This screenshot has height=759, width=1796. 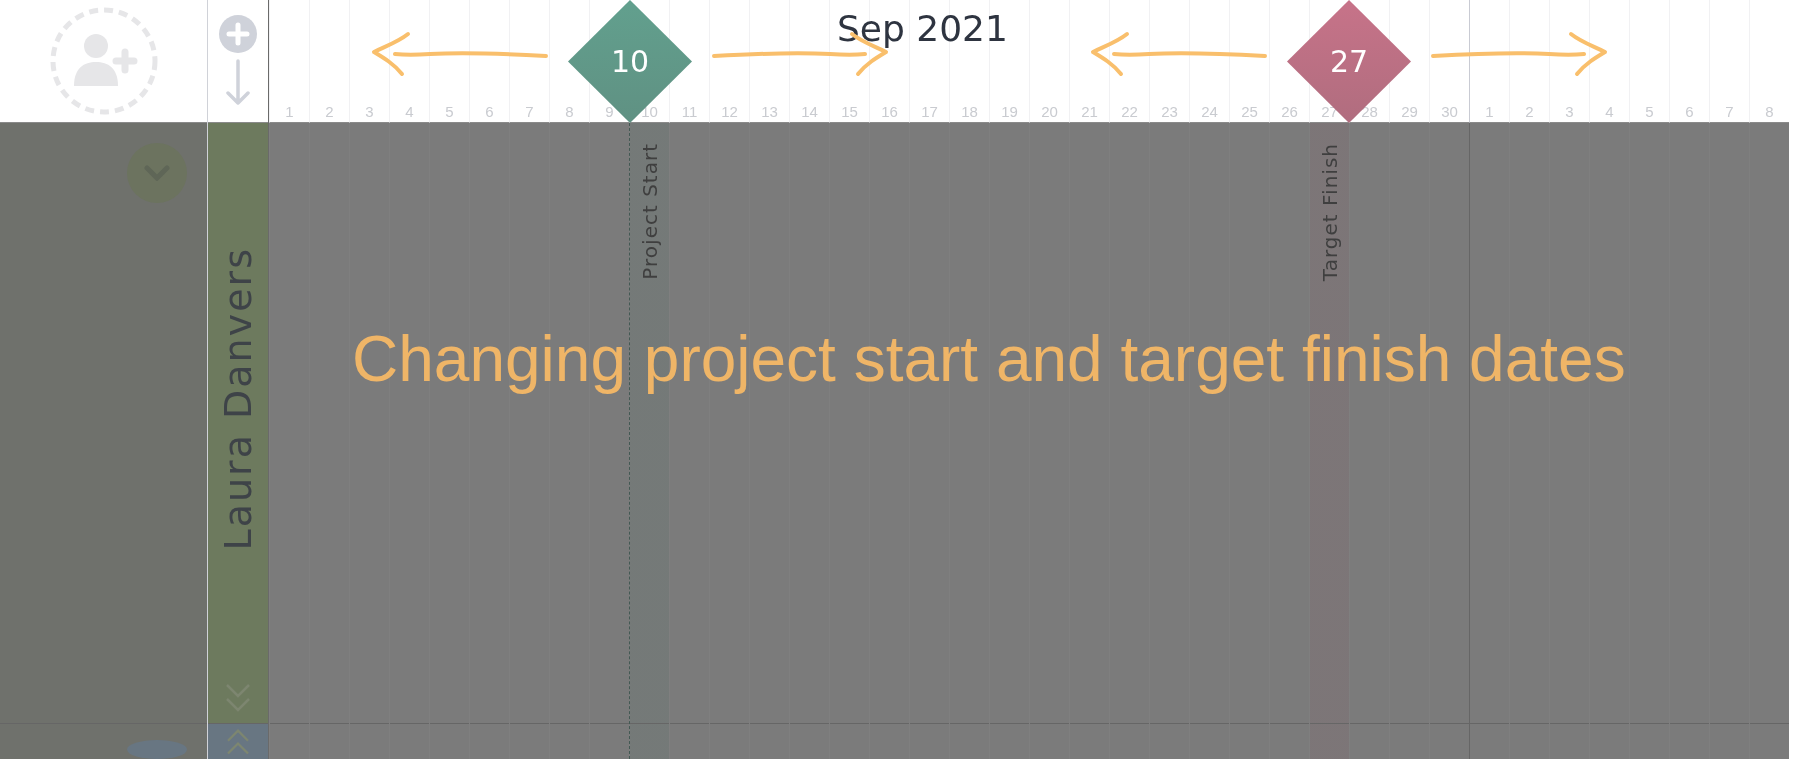 What do you see at coordinates (1329, 212) in the screenshot?
I see `marker-label: Target Finish` at bounding box center [1329, 212].